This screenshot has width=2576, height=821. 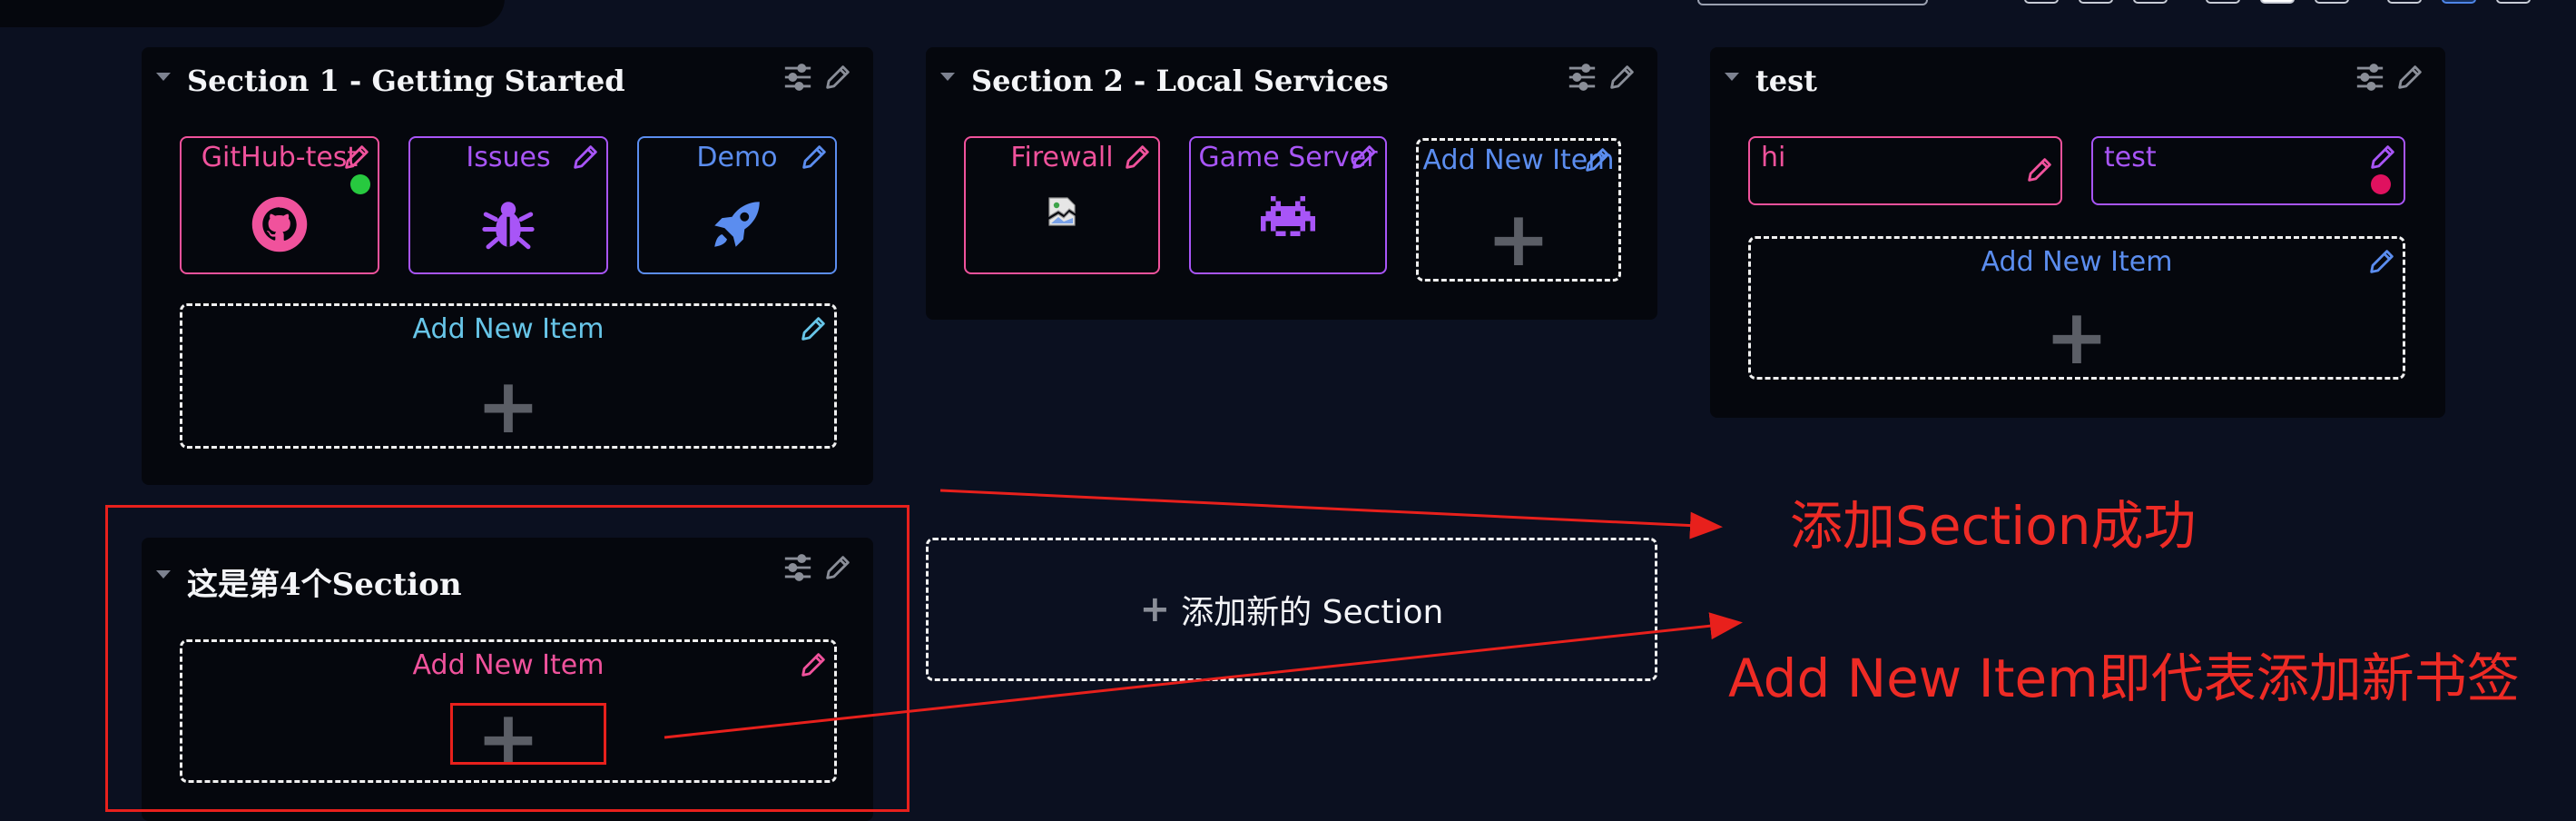 I want to click on arrow-to-section-added, so click(x=1331, y=514).